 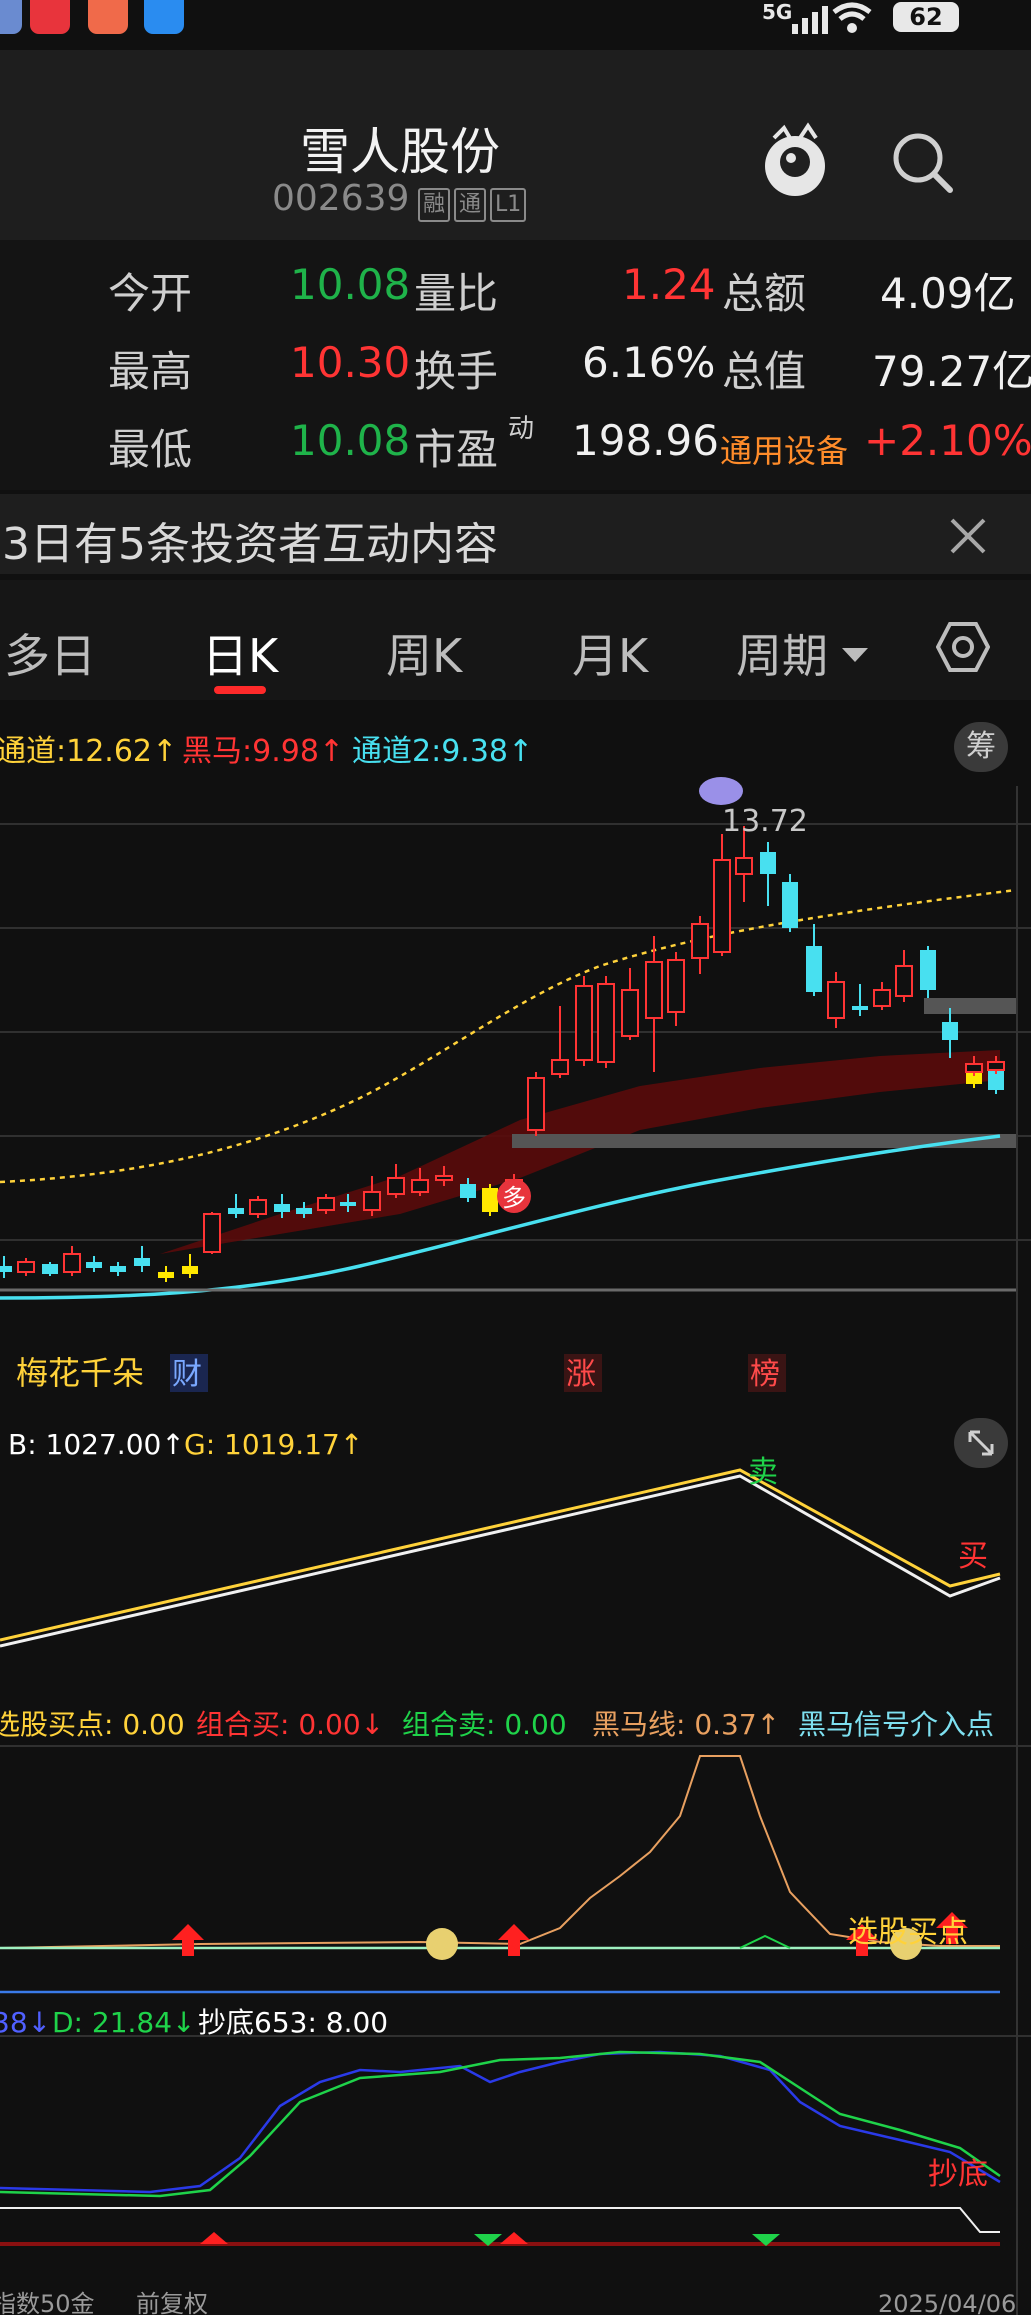 I want to click on tag-l1: L1, so click(x=508, y=205).